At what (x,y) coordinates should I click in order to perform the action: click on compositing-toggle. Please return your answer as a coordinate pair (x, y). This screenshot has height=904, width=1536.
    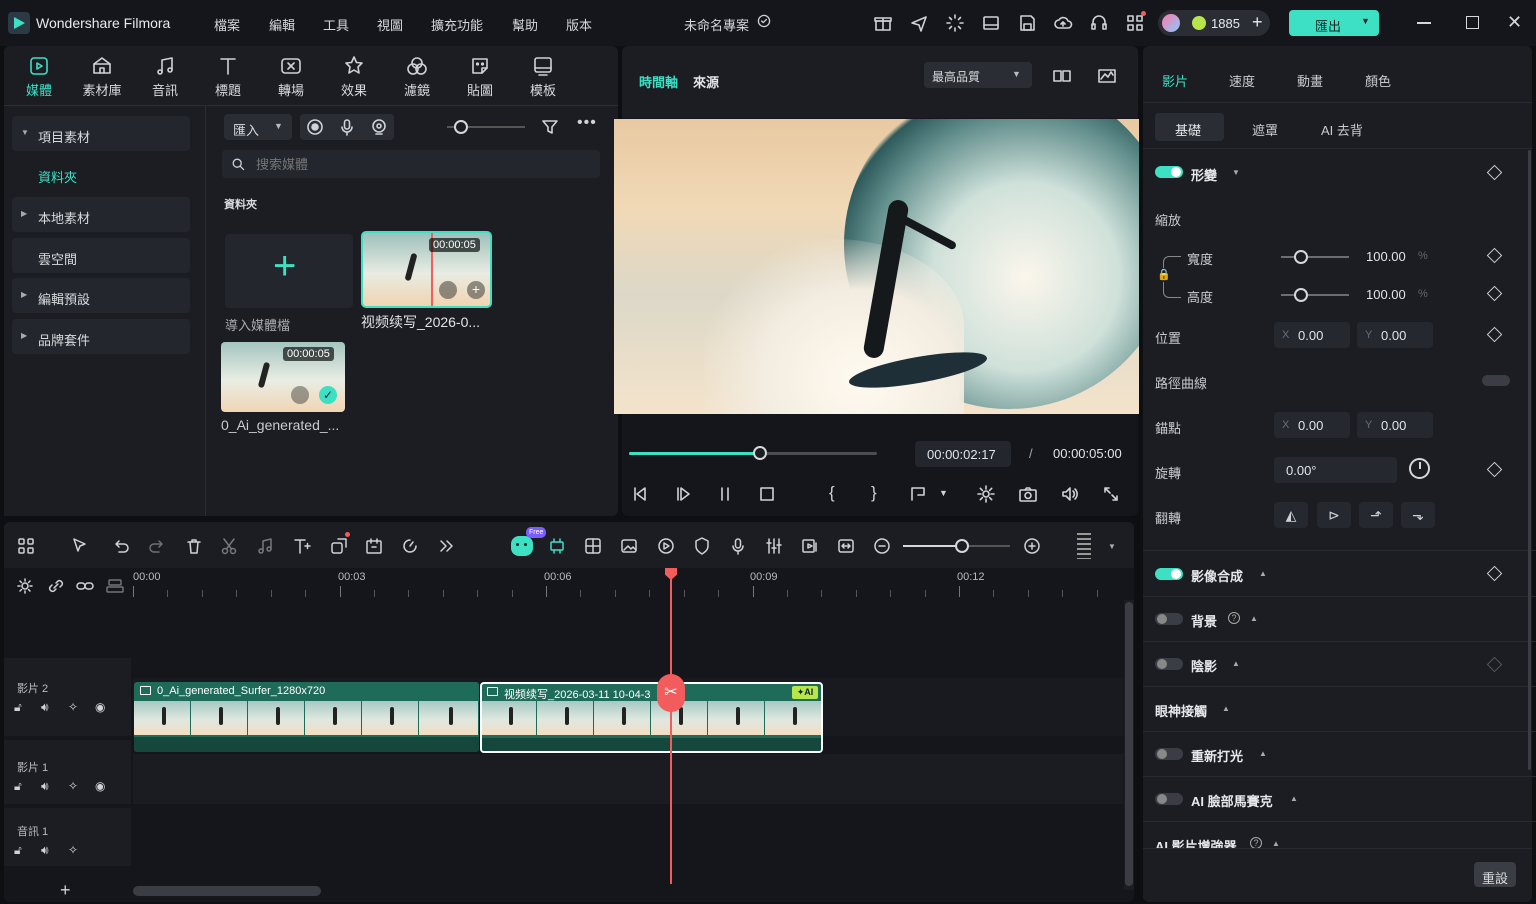
    Looking at the image, I should click on (1169, 574).